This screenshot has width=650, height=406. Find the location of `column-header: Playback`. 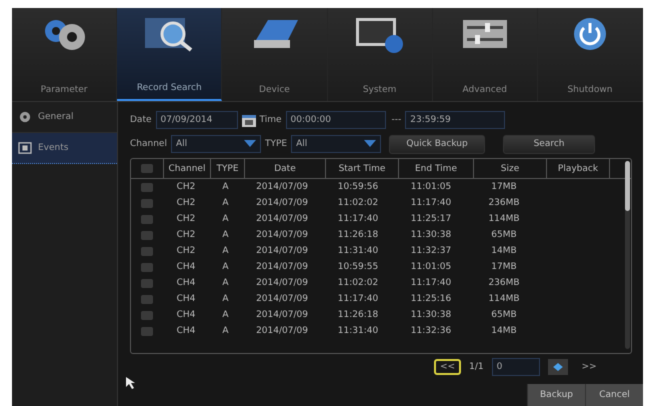

column-header: Playback is located at coordinates (578, 168).